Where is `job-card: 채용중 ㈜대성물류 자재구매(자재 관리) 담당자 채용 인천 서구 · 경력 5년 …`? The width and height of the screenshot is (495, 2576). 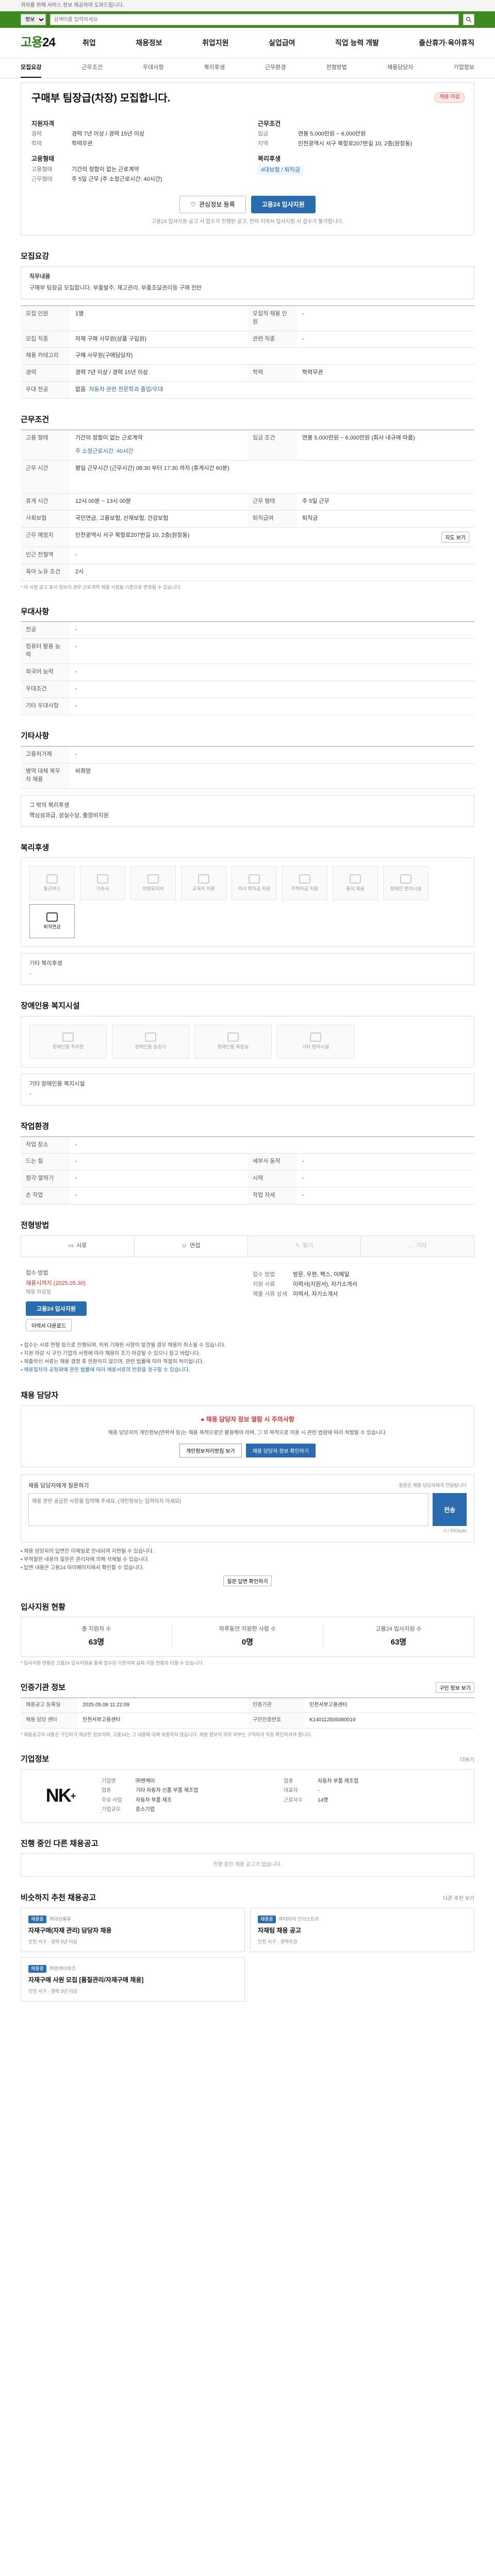 job-card: 채용중 ㈜대성물류 자재구매(자재 관리) 담당자 채용 인천 서구 · 경력 5년 … is located at coordinates (133, 1930).